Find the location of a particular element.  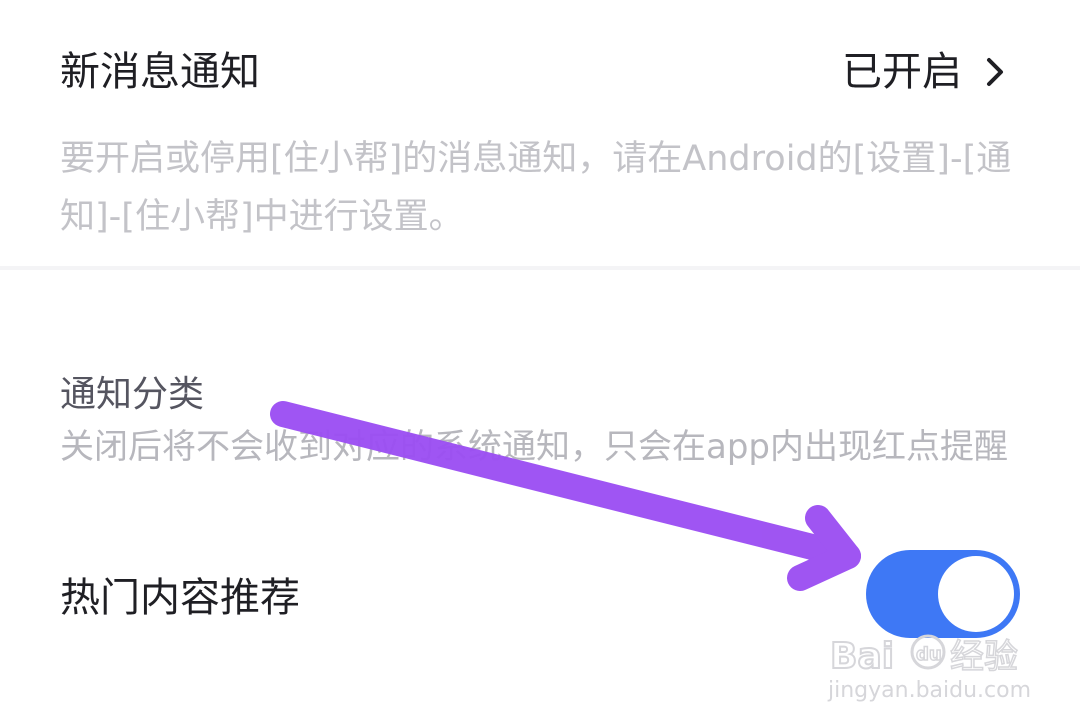

category-title: 通知分类 is located at coordinates (132, 394).